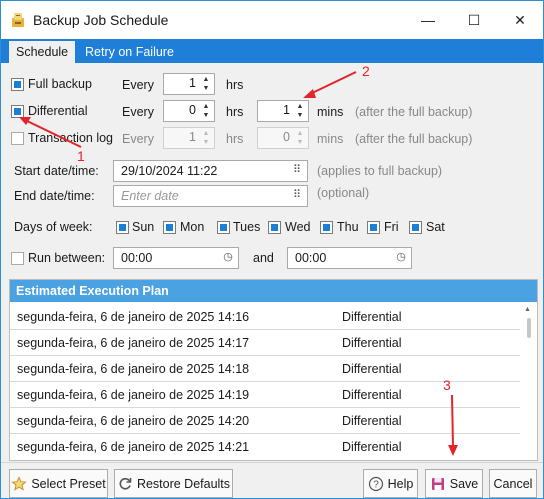  What do you see at coordinates (366, 71) in the screenshot?
I see `annotation-label-2: 2` at bounding box center [366, 71].